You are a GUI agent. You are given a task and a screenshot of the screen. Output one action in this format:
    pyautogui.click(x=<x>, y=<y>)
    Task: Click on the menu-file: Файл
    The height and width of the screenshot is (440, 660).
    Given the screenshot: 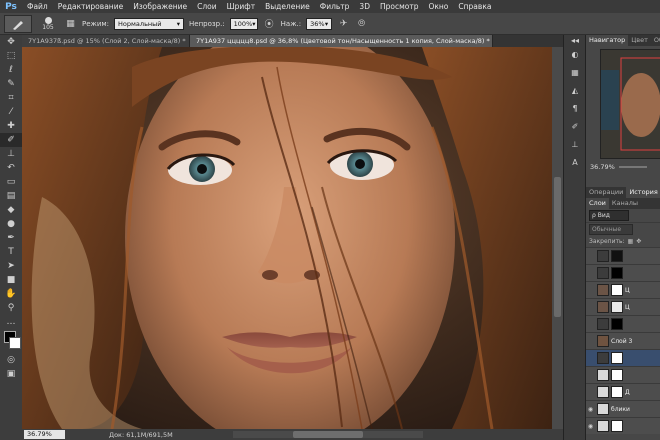 What is the action you would take?
    pyautogui.click(x=37, y=6)
    